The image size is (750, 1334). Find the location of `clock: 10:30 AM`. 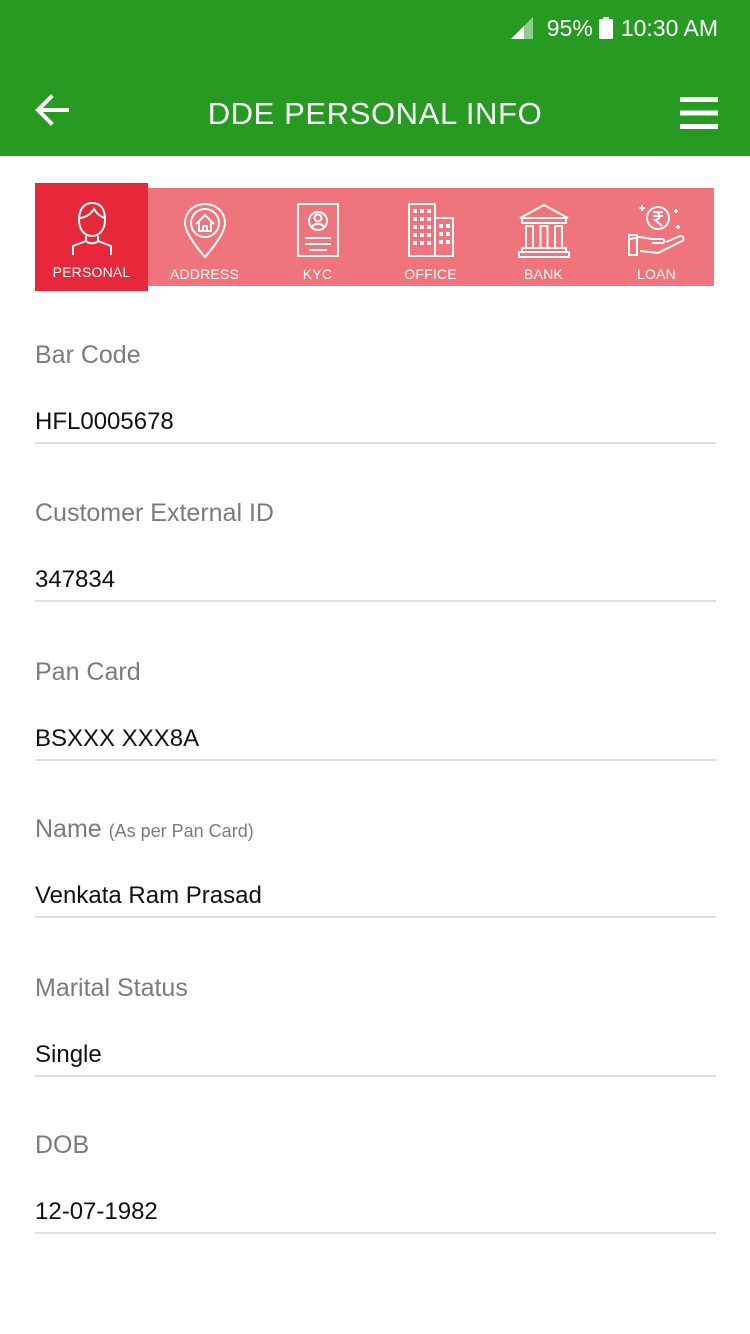

clock: 10:30 AM is located at coordinates (669, 27).